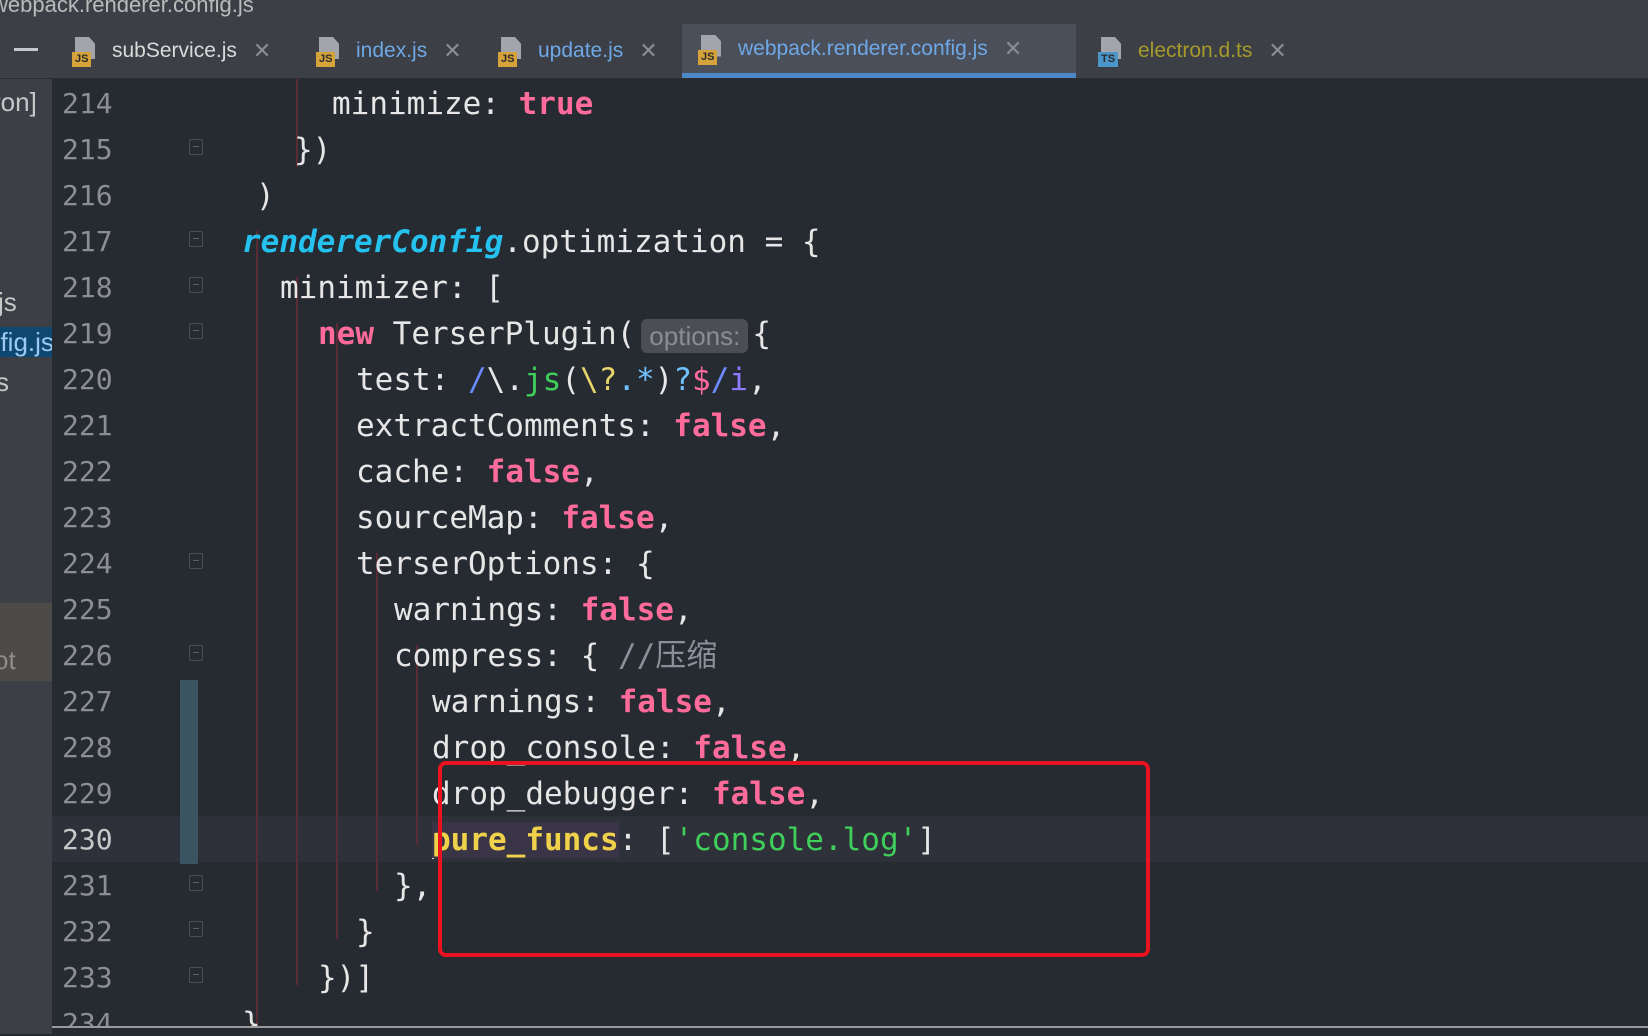 This screenshot has width=1648, height=1036. Describe the element at coordinates (87, 839) in the screenshot. I see `line-number-current: 230` at that location.